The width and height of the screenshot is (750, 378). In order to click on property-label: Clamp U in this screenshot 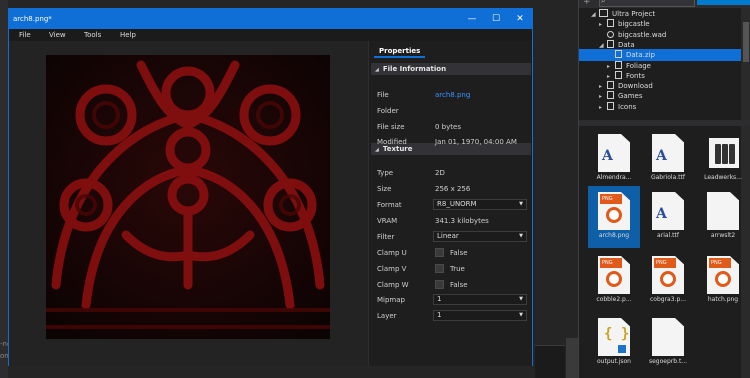, I will do `click(392, 253)`.